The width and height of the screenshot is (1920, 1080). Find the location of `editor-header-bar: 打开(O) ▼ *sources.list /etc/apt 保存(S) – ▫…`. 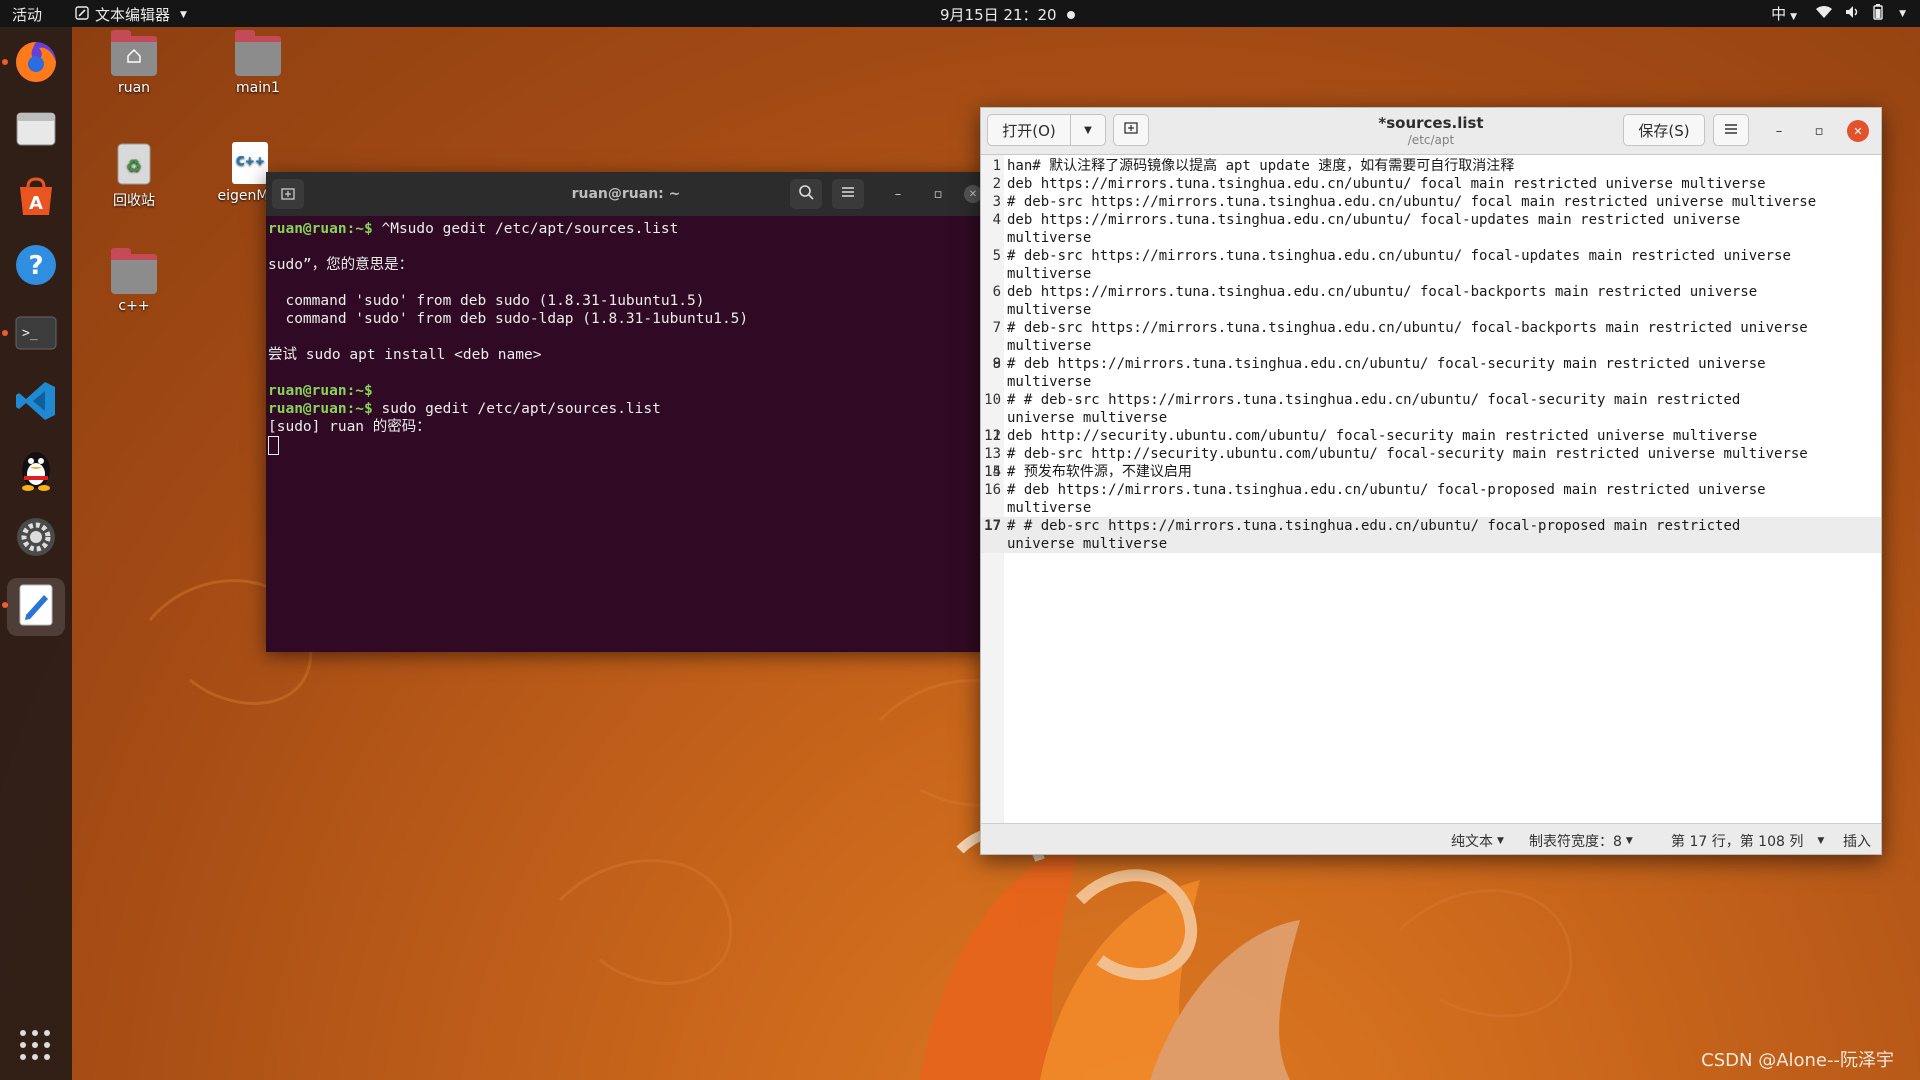

editor-header-bar: 打开(O) ▼ *sources.list /etc/apt 保存(S) – ▫… is located at coordinates (1431, 131).